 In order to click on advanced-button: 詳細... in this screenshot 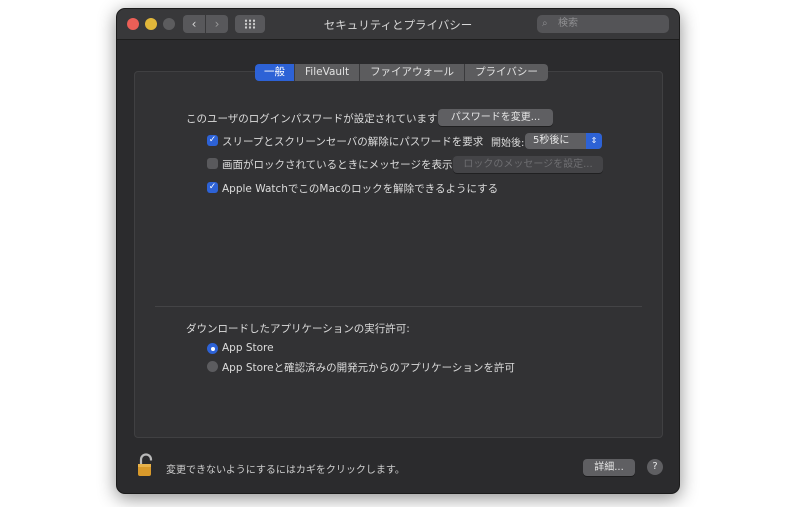, I will do `click(609, 467)`.